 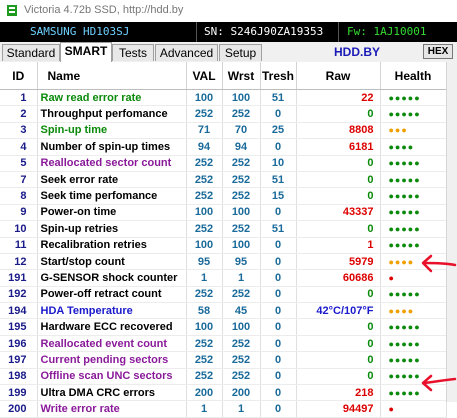 I want to click on cell-name: Offline scan UNC sectors, so click(x=112, y=377).